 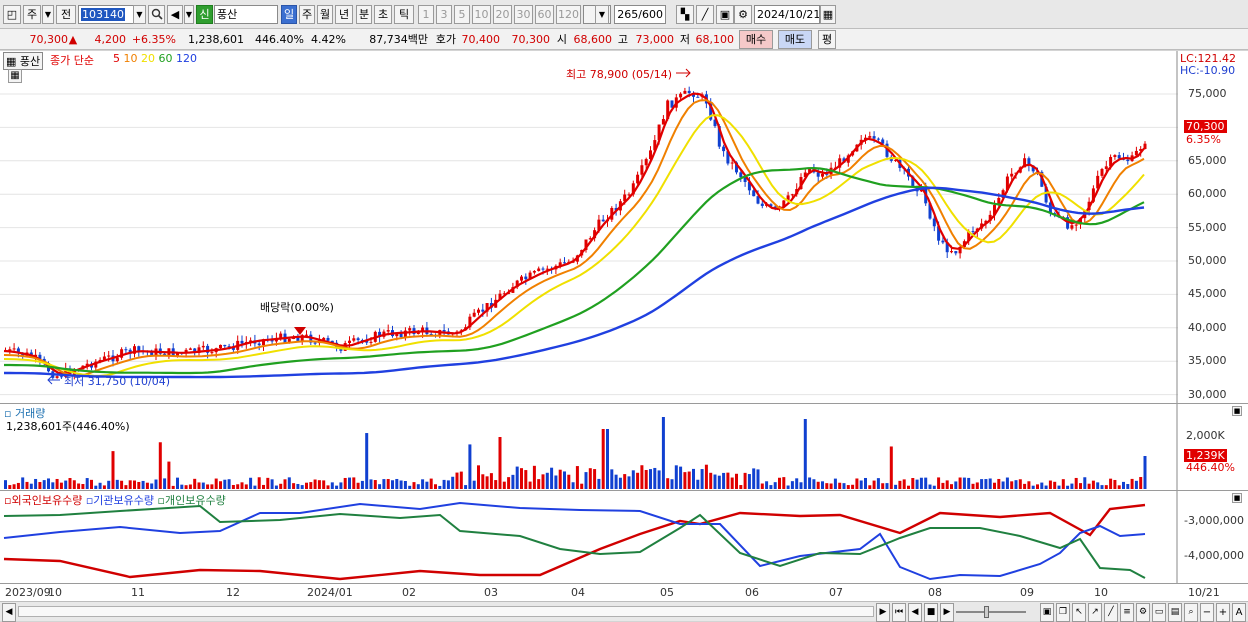 What do you see at coordinates (444, 14) in the screenshot?
I see `interval-3: 3` at bounding box center [444, 14].